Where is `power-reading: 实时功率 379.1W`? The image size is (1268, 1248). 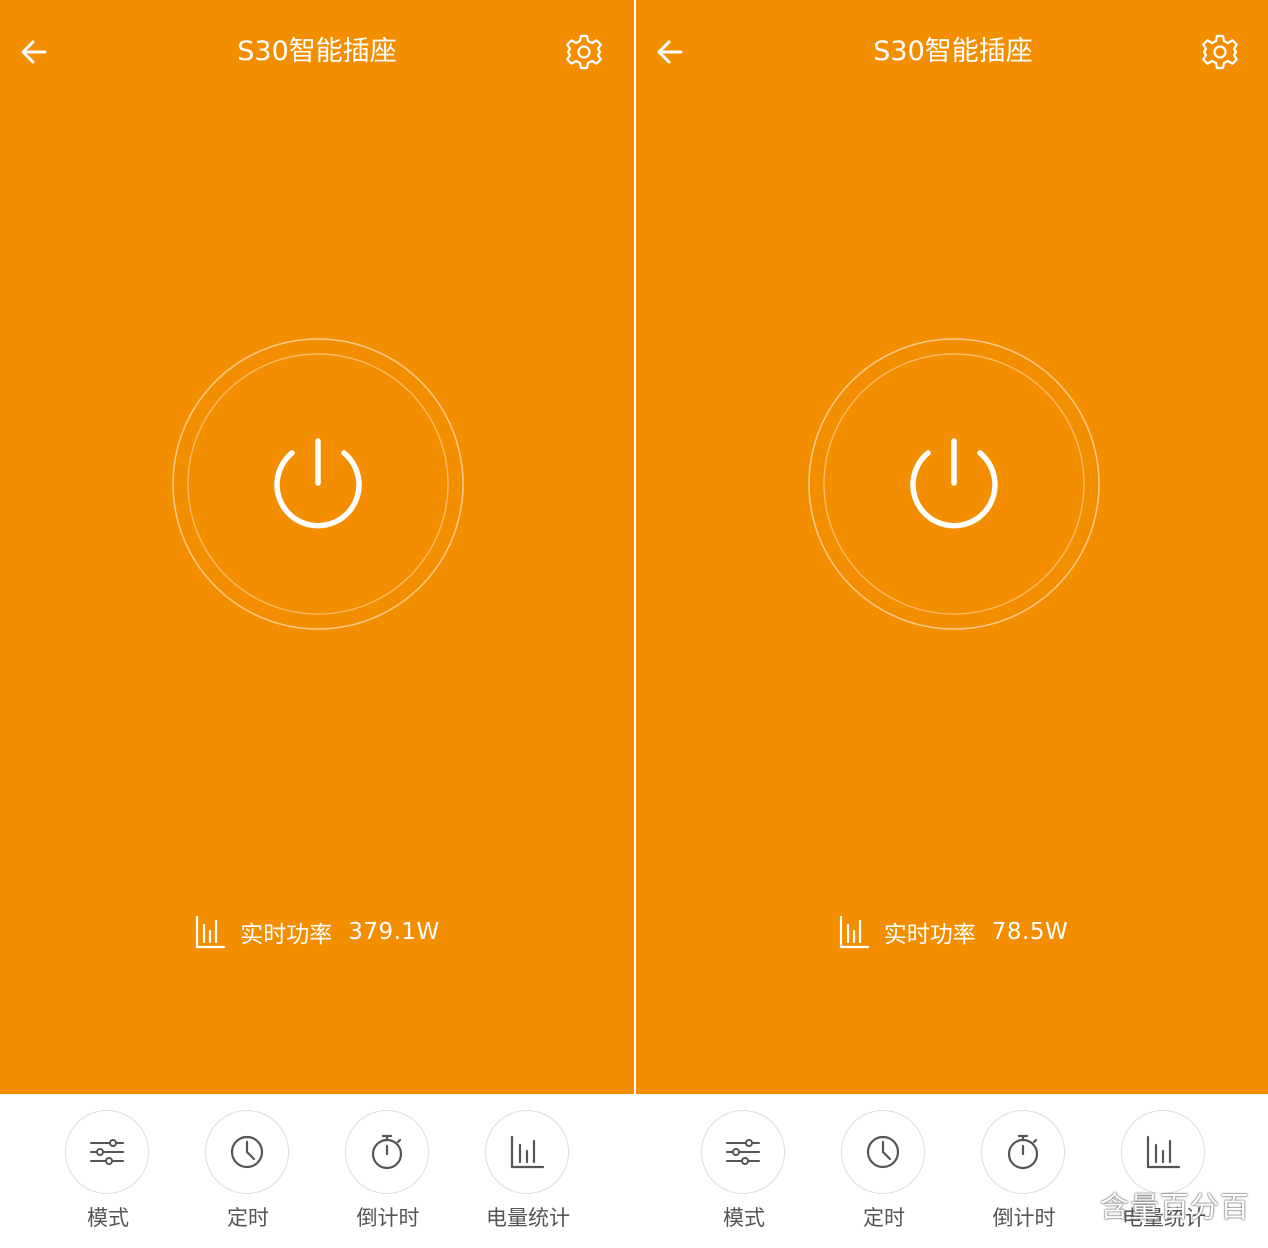 power-reading: 实时功率 379.1W is located at coordinates (317, 932).